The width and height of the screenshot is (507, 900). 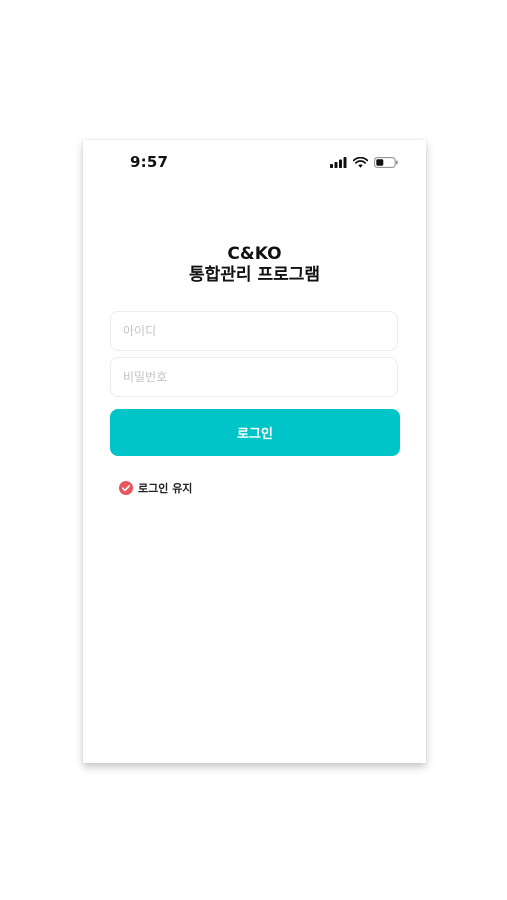 I want to click on signal-icon, so click(x=338, y=162).